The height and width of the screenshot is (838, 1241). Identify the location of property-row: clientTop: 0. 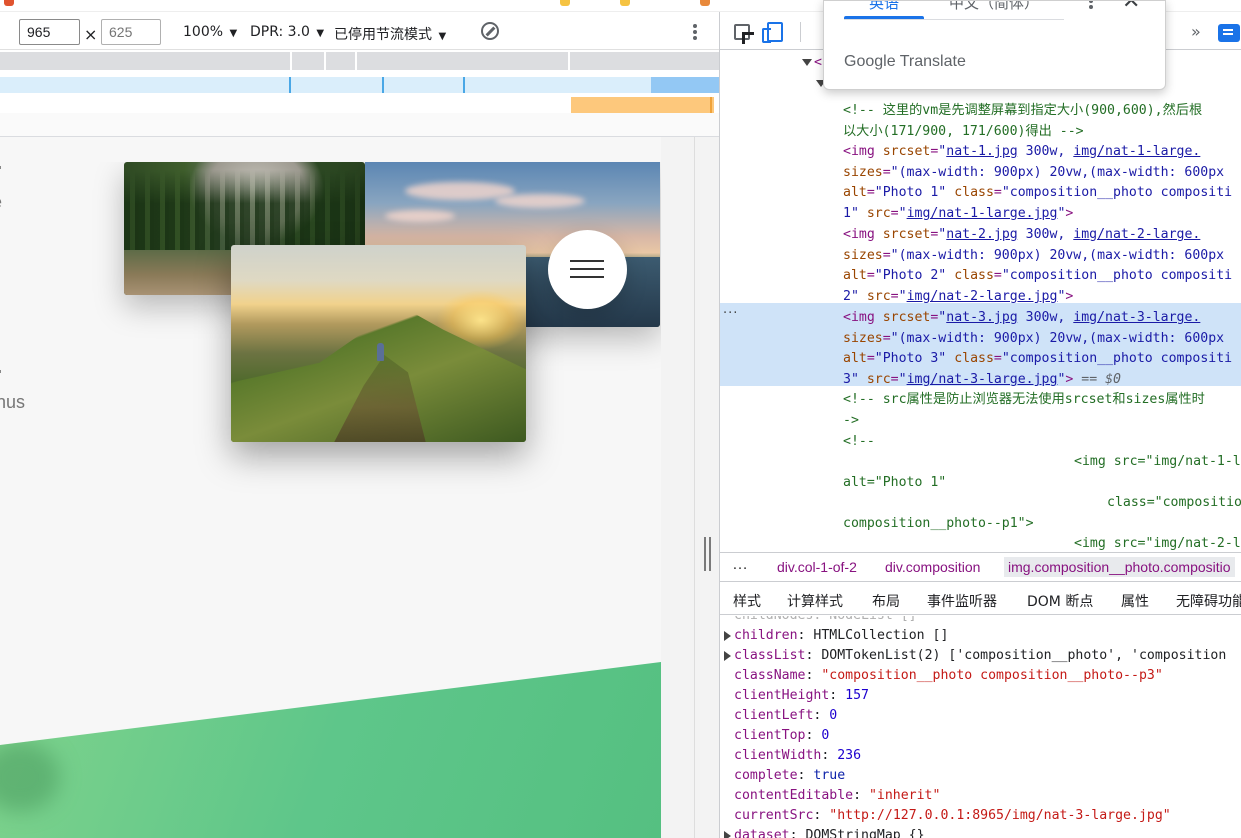
(781, 736).